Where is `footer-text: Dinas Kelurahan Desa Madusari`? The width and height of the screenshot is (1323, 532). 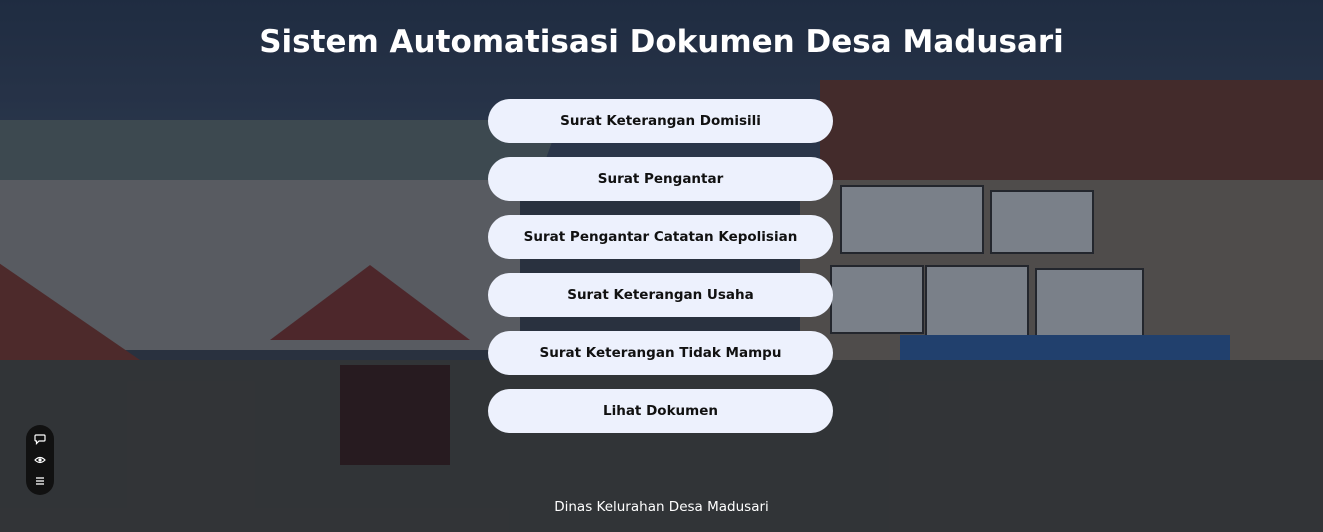 footer-text: Dinas Kelurahan Desa Madusari is located at coordinates (661, 507).